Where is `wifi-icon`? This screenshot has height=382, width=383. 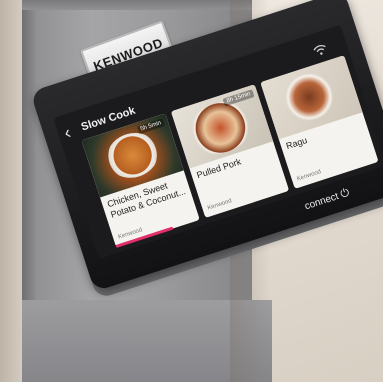
wifi-icon is located at coordinates (321, 51).